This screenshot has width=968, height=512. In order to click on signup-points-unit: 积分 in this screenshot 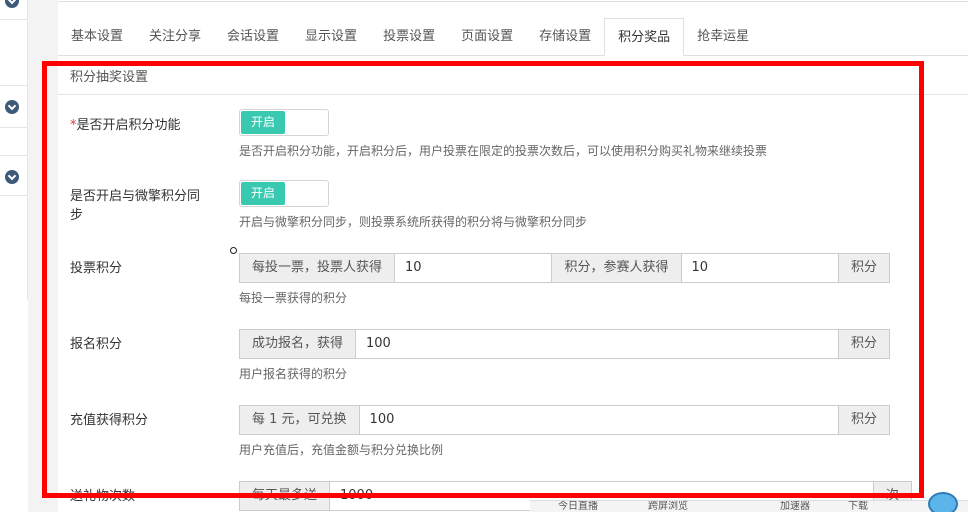, I will do `click(863, 344)`.